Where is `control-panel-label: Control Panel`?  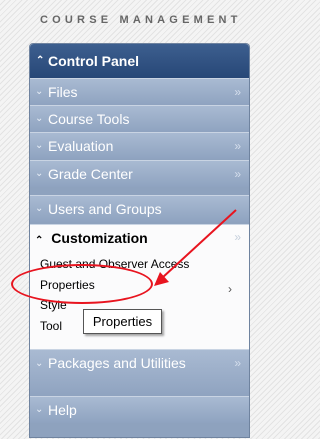 control-panel-label: Control Panel is located at coordinates (94, 61).